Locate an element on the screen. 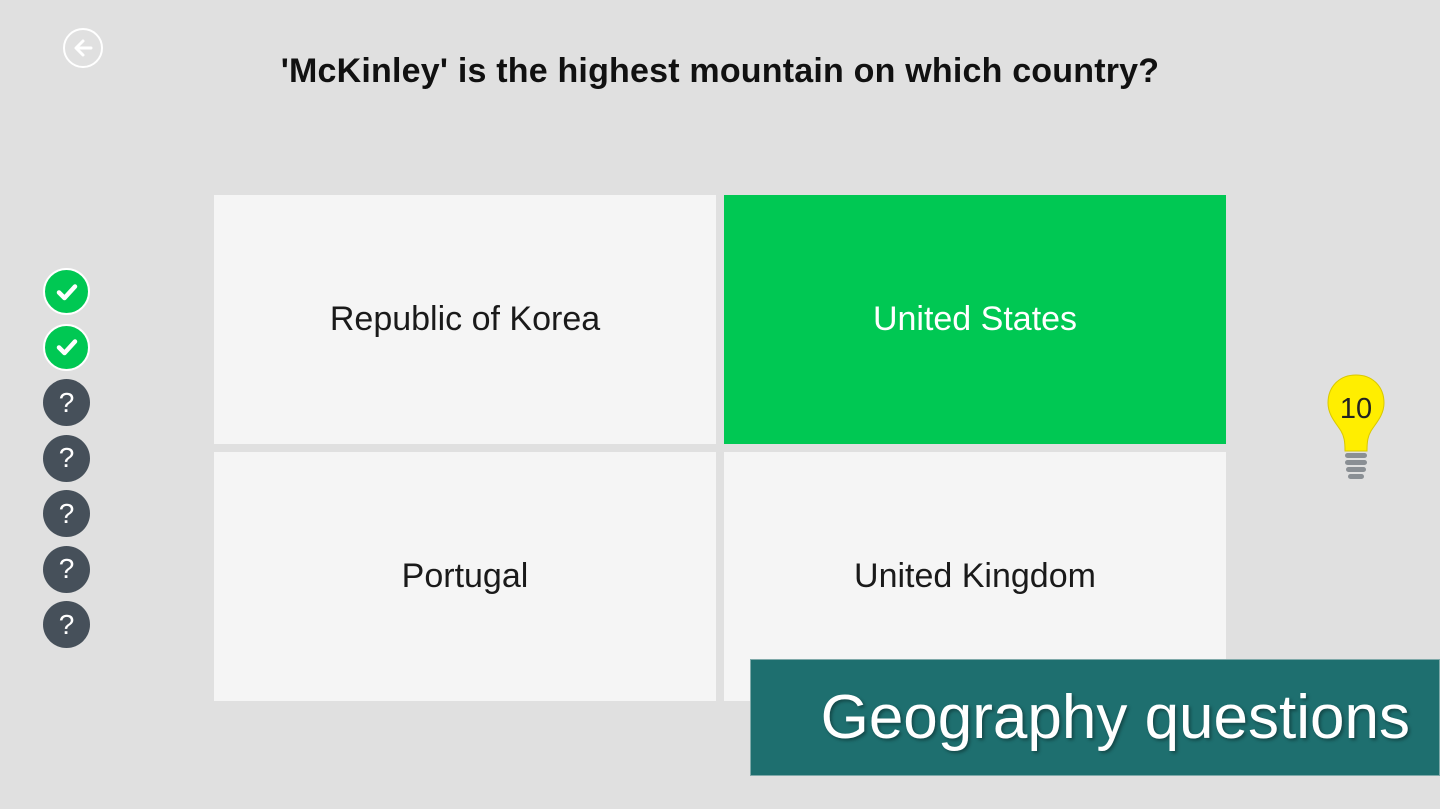 This screenshot has height=809, width=1440. answer-label: United Kingdom is located at coordinates (975, 576).